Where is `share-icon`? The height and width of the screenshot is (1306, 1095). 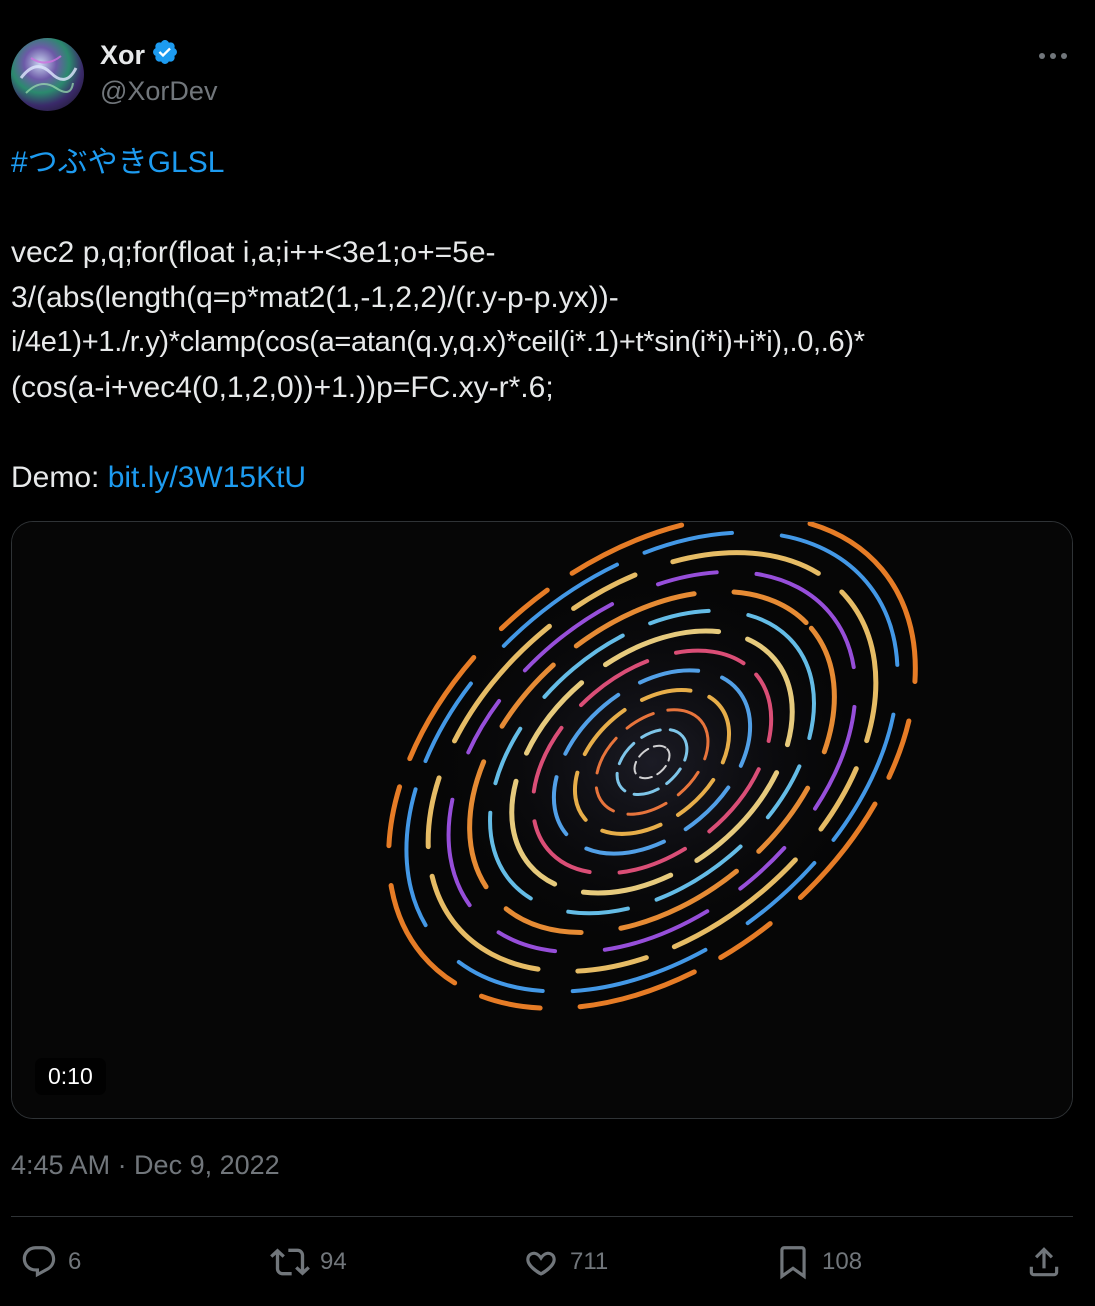
share-icon is located at coordinates (1044, 1262).